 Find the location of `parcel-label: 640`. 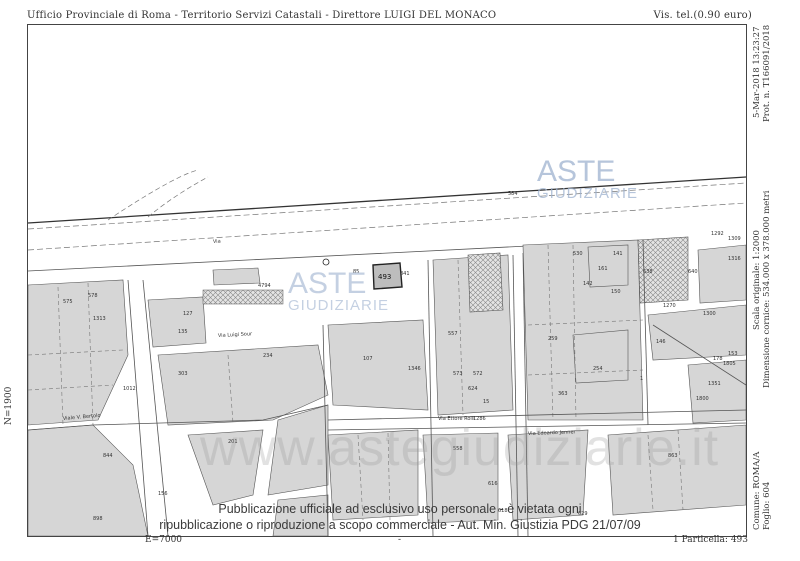

parcel-label: 640 is located at coordinates (693, 272).